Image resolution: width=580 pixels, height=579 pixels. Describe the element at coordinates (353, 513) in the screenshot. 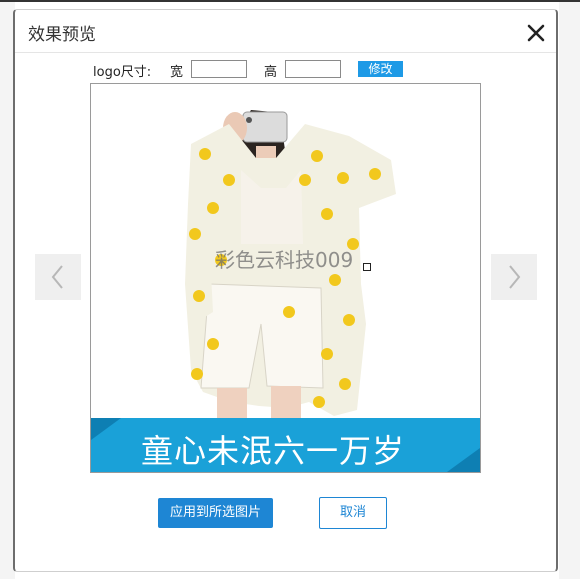

I see `cancel-button: 取消` at that location.